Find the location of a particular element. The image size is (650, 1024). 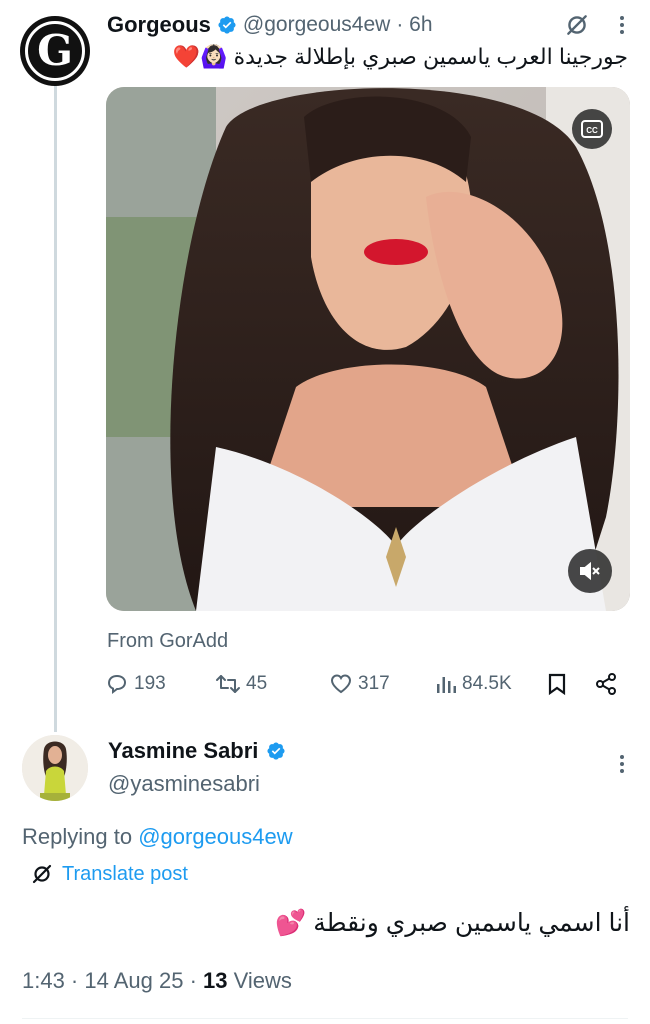

like-button: 317 is located at coordinates (359, 684).